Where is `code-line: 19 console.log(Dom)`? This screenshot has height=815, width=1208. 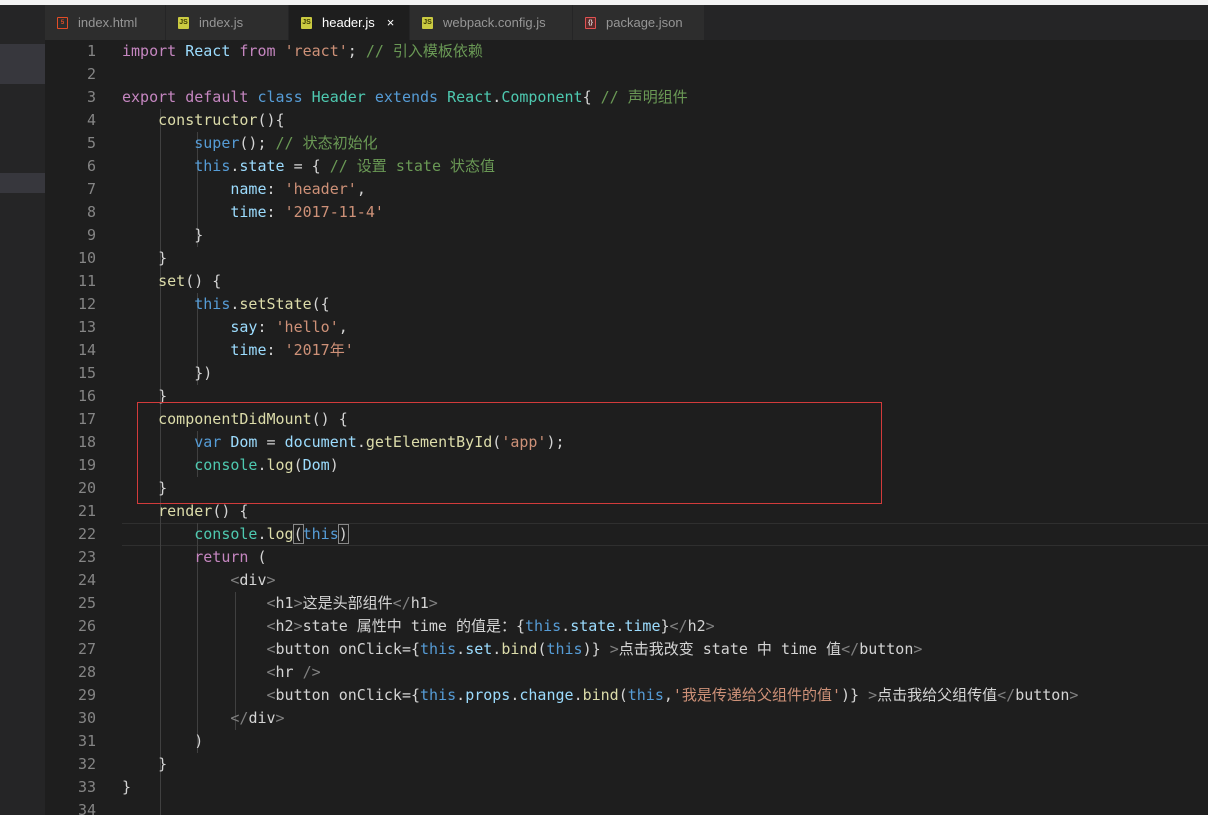
code-line: 19 console.log(Dom) is located at coordinates (626, 465).